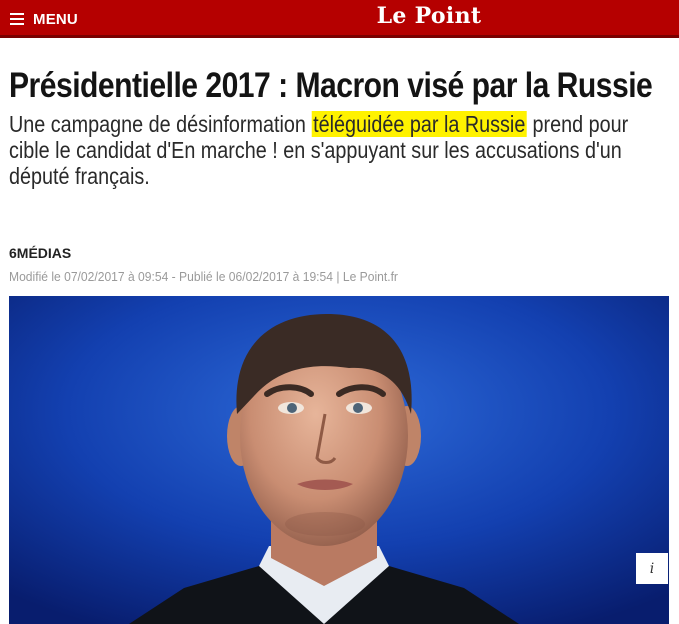  Describe the element at coordinates (419, 124) in the screenshot. I see `lede-highlighted-text: téléguidée par la Russie` at that location.